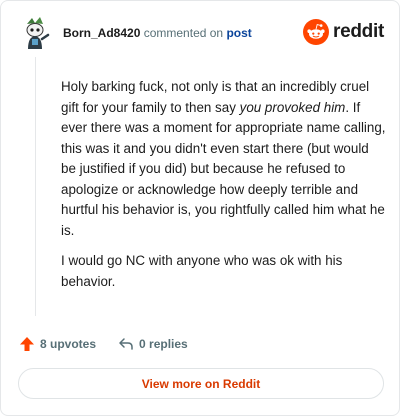 This screenshot has height=416, width=400. I want to click on post-link: post, so click(238, 33).